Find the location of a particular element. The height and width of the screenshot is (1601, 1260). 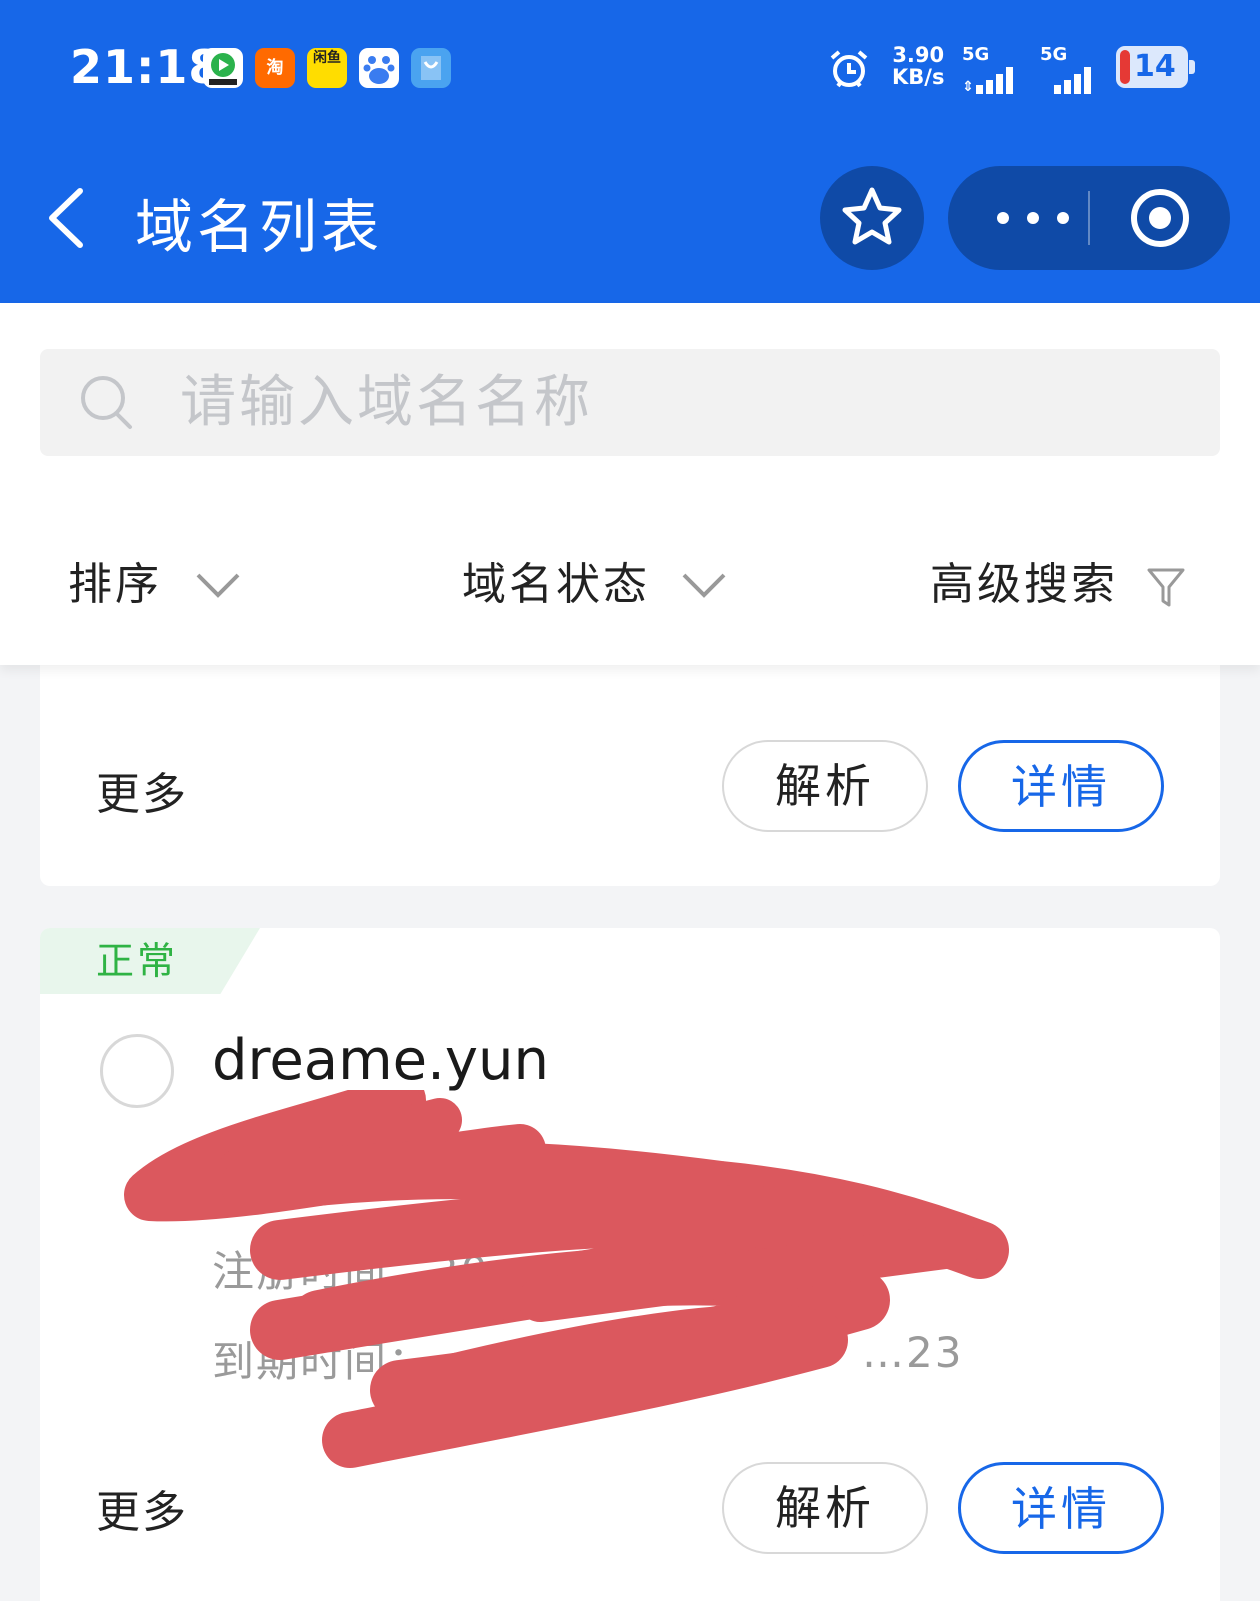

xianyu-icon: 闲鱼 is located at coordinates (327, 68).